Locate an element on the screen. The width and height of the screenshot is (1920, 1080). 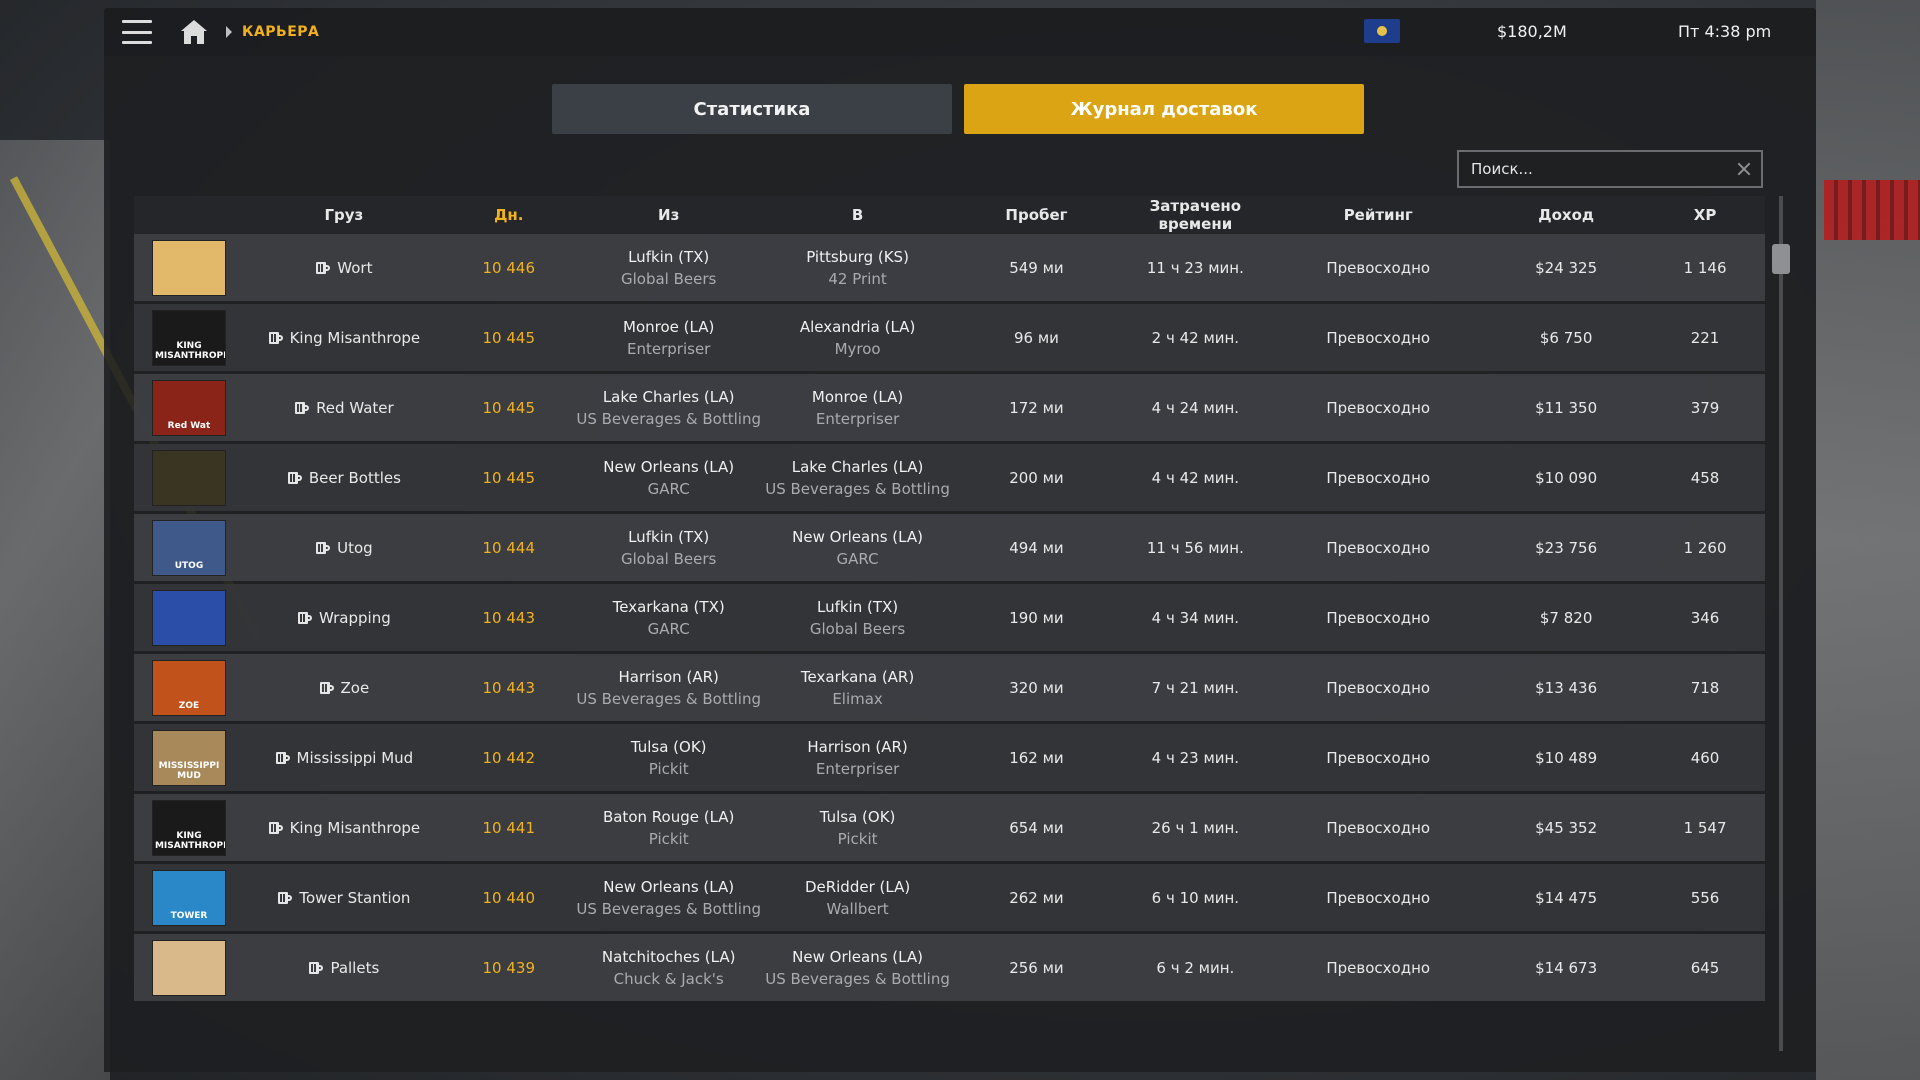
time-cell: 11 ч 56 мин. is located at coordinates (1195, 547).